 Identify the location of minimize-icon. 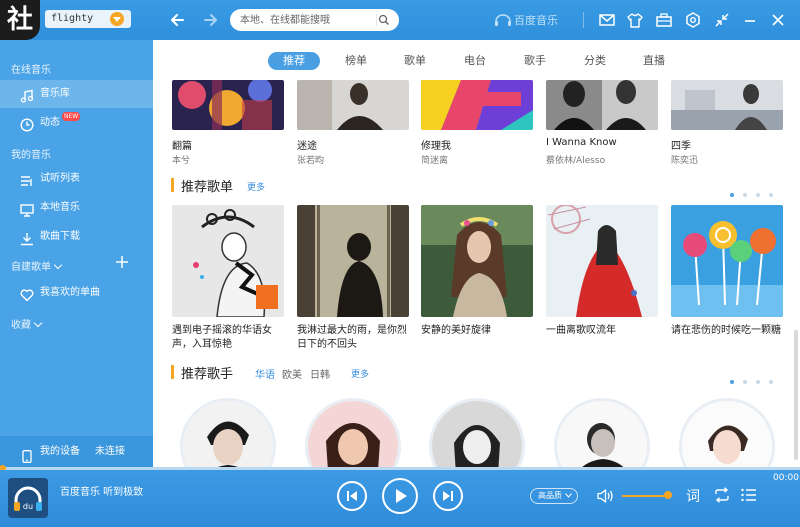
(750, 20).